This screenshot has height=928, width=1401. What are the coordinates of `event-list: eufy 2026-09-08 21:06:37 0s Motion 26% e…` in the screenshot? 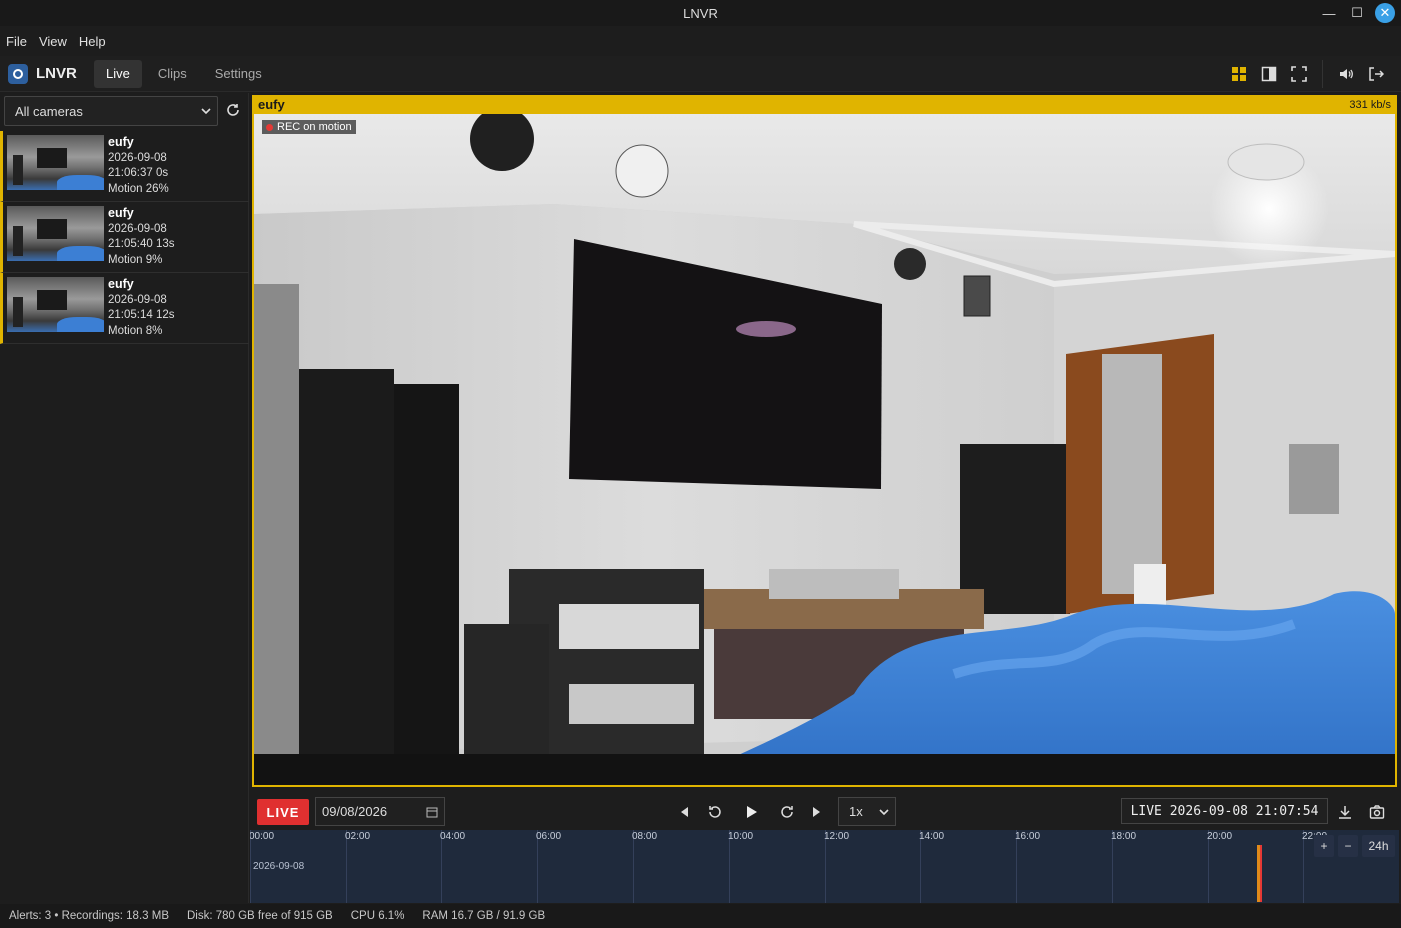 It's located at (124, 237).